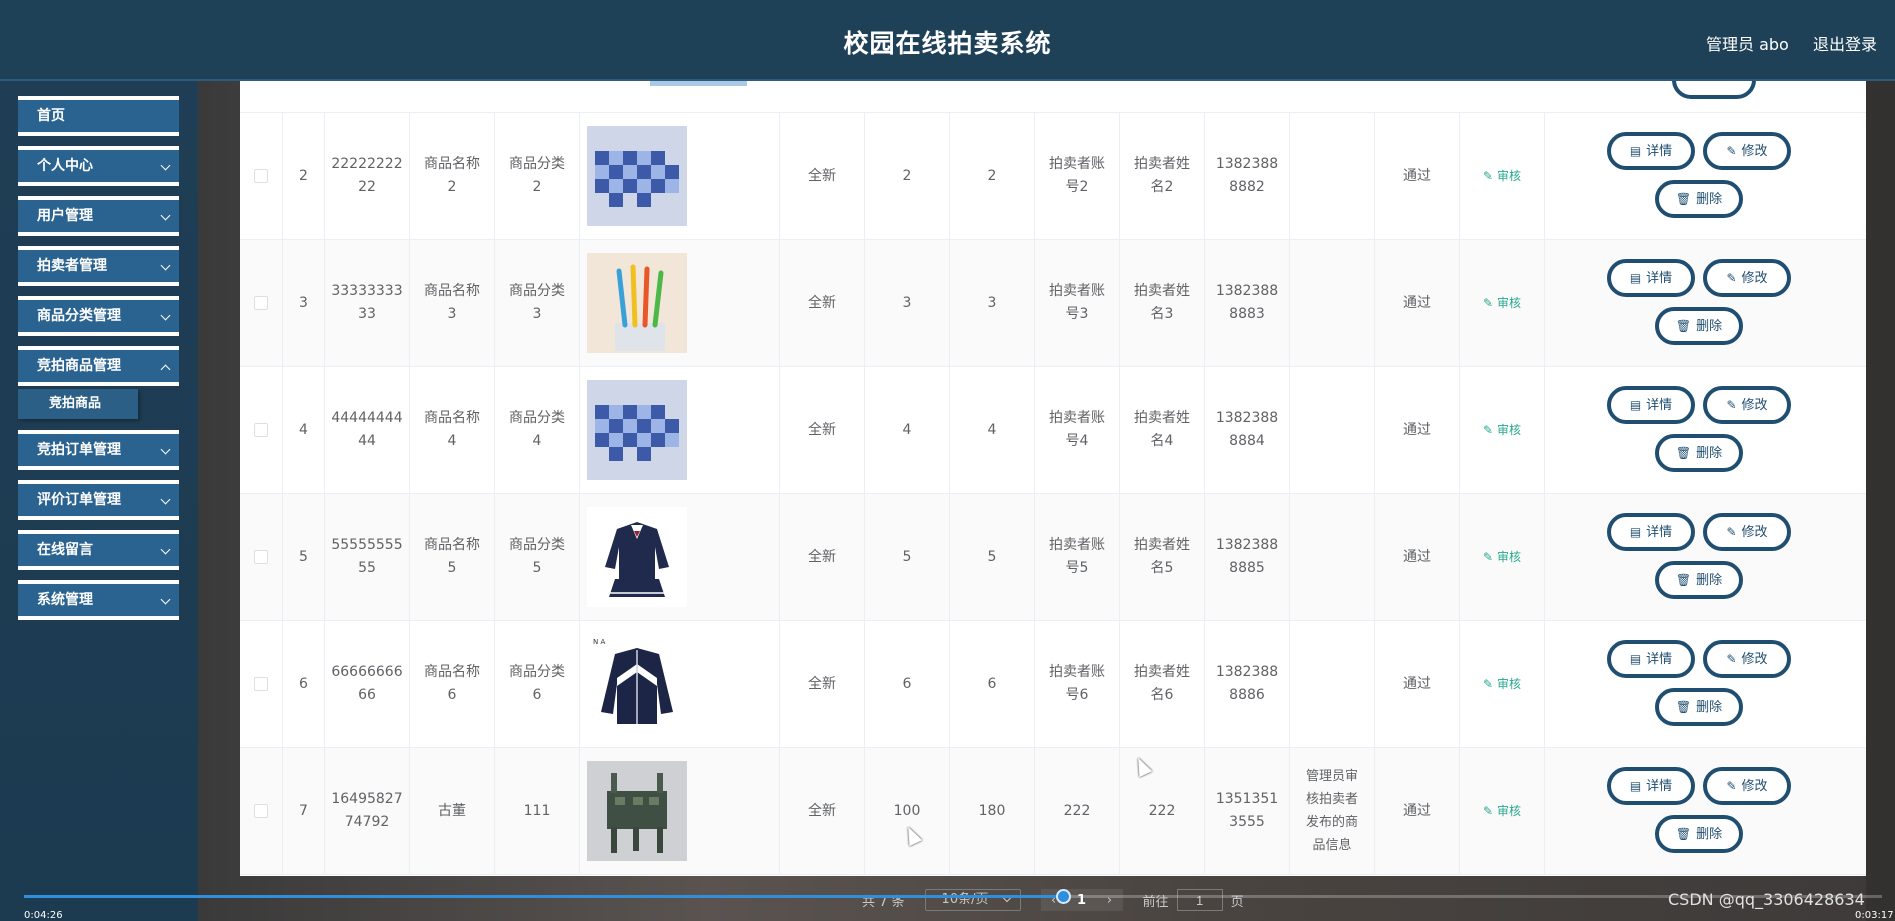 Image resolution: width=1895 pixels, height=921 pixels. Describe the element at coordinates (972, 900) in the screenshot. I see `page-size-select: 10条/页` at that location.